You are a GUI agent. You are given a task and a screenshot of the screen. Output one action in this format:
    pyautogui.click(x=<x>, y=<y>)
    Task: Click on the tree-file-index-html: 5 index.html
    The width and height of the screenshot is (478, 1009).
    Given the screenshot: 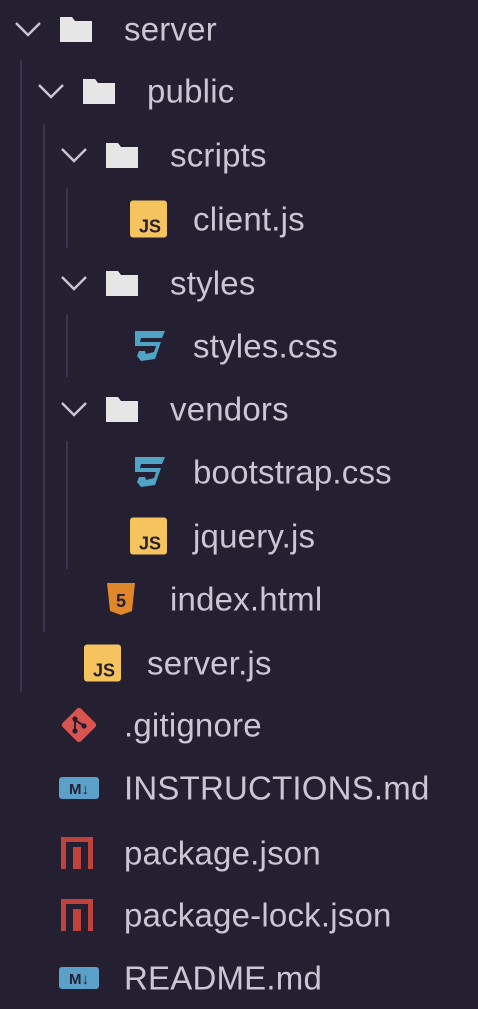 What is the action you would take?
    pyautogui.click(x=239, y=599)
    